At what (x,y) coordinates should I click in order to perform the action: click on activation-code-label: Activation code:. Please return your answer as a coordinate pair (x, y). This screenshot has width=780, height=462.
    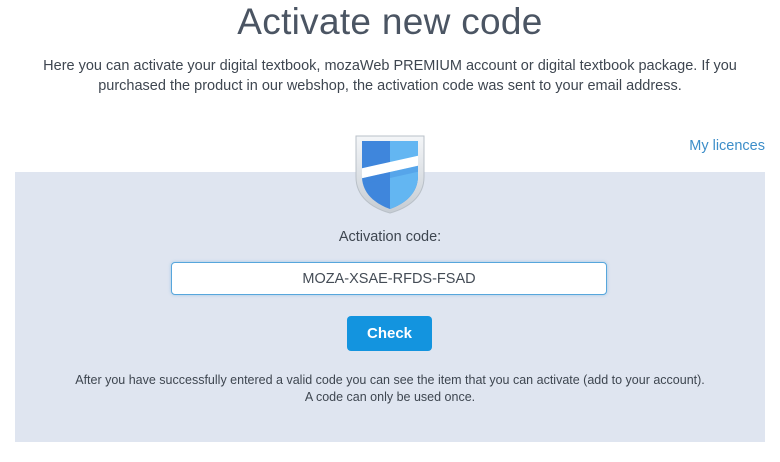
    Looking at the image, I should click on (390, 237).